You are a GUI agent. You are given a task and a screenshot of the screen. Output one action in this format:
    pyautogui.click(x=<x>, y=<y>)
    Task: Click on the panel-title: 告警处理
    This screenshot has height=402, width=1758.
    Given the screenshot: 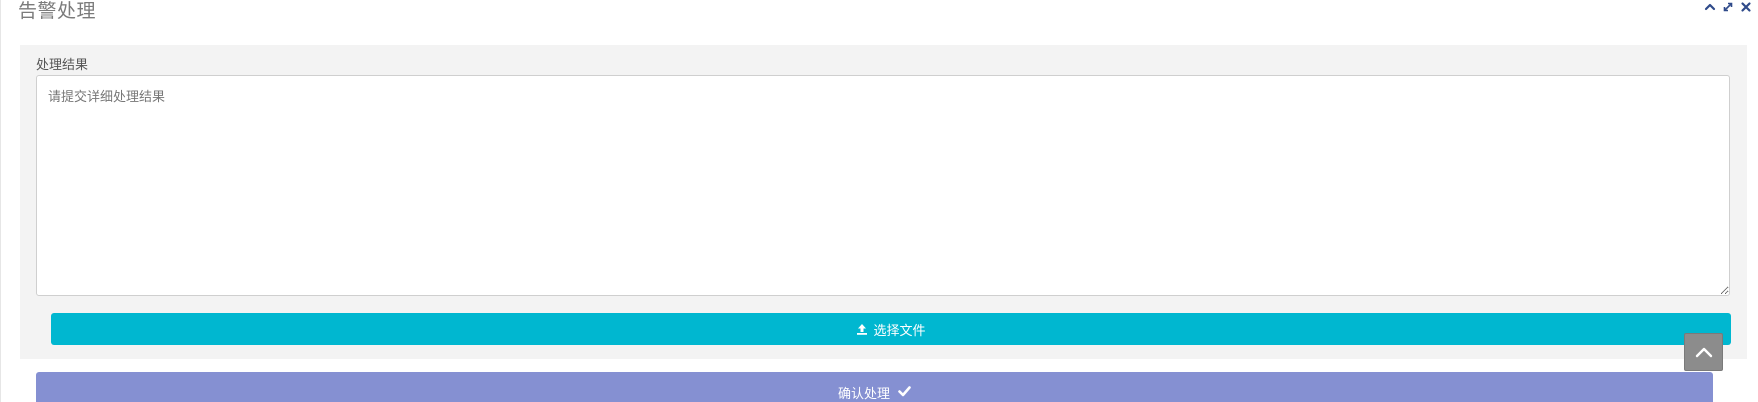 What is the action you would take?
    pyautogui.click(x=57, y=11)
    